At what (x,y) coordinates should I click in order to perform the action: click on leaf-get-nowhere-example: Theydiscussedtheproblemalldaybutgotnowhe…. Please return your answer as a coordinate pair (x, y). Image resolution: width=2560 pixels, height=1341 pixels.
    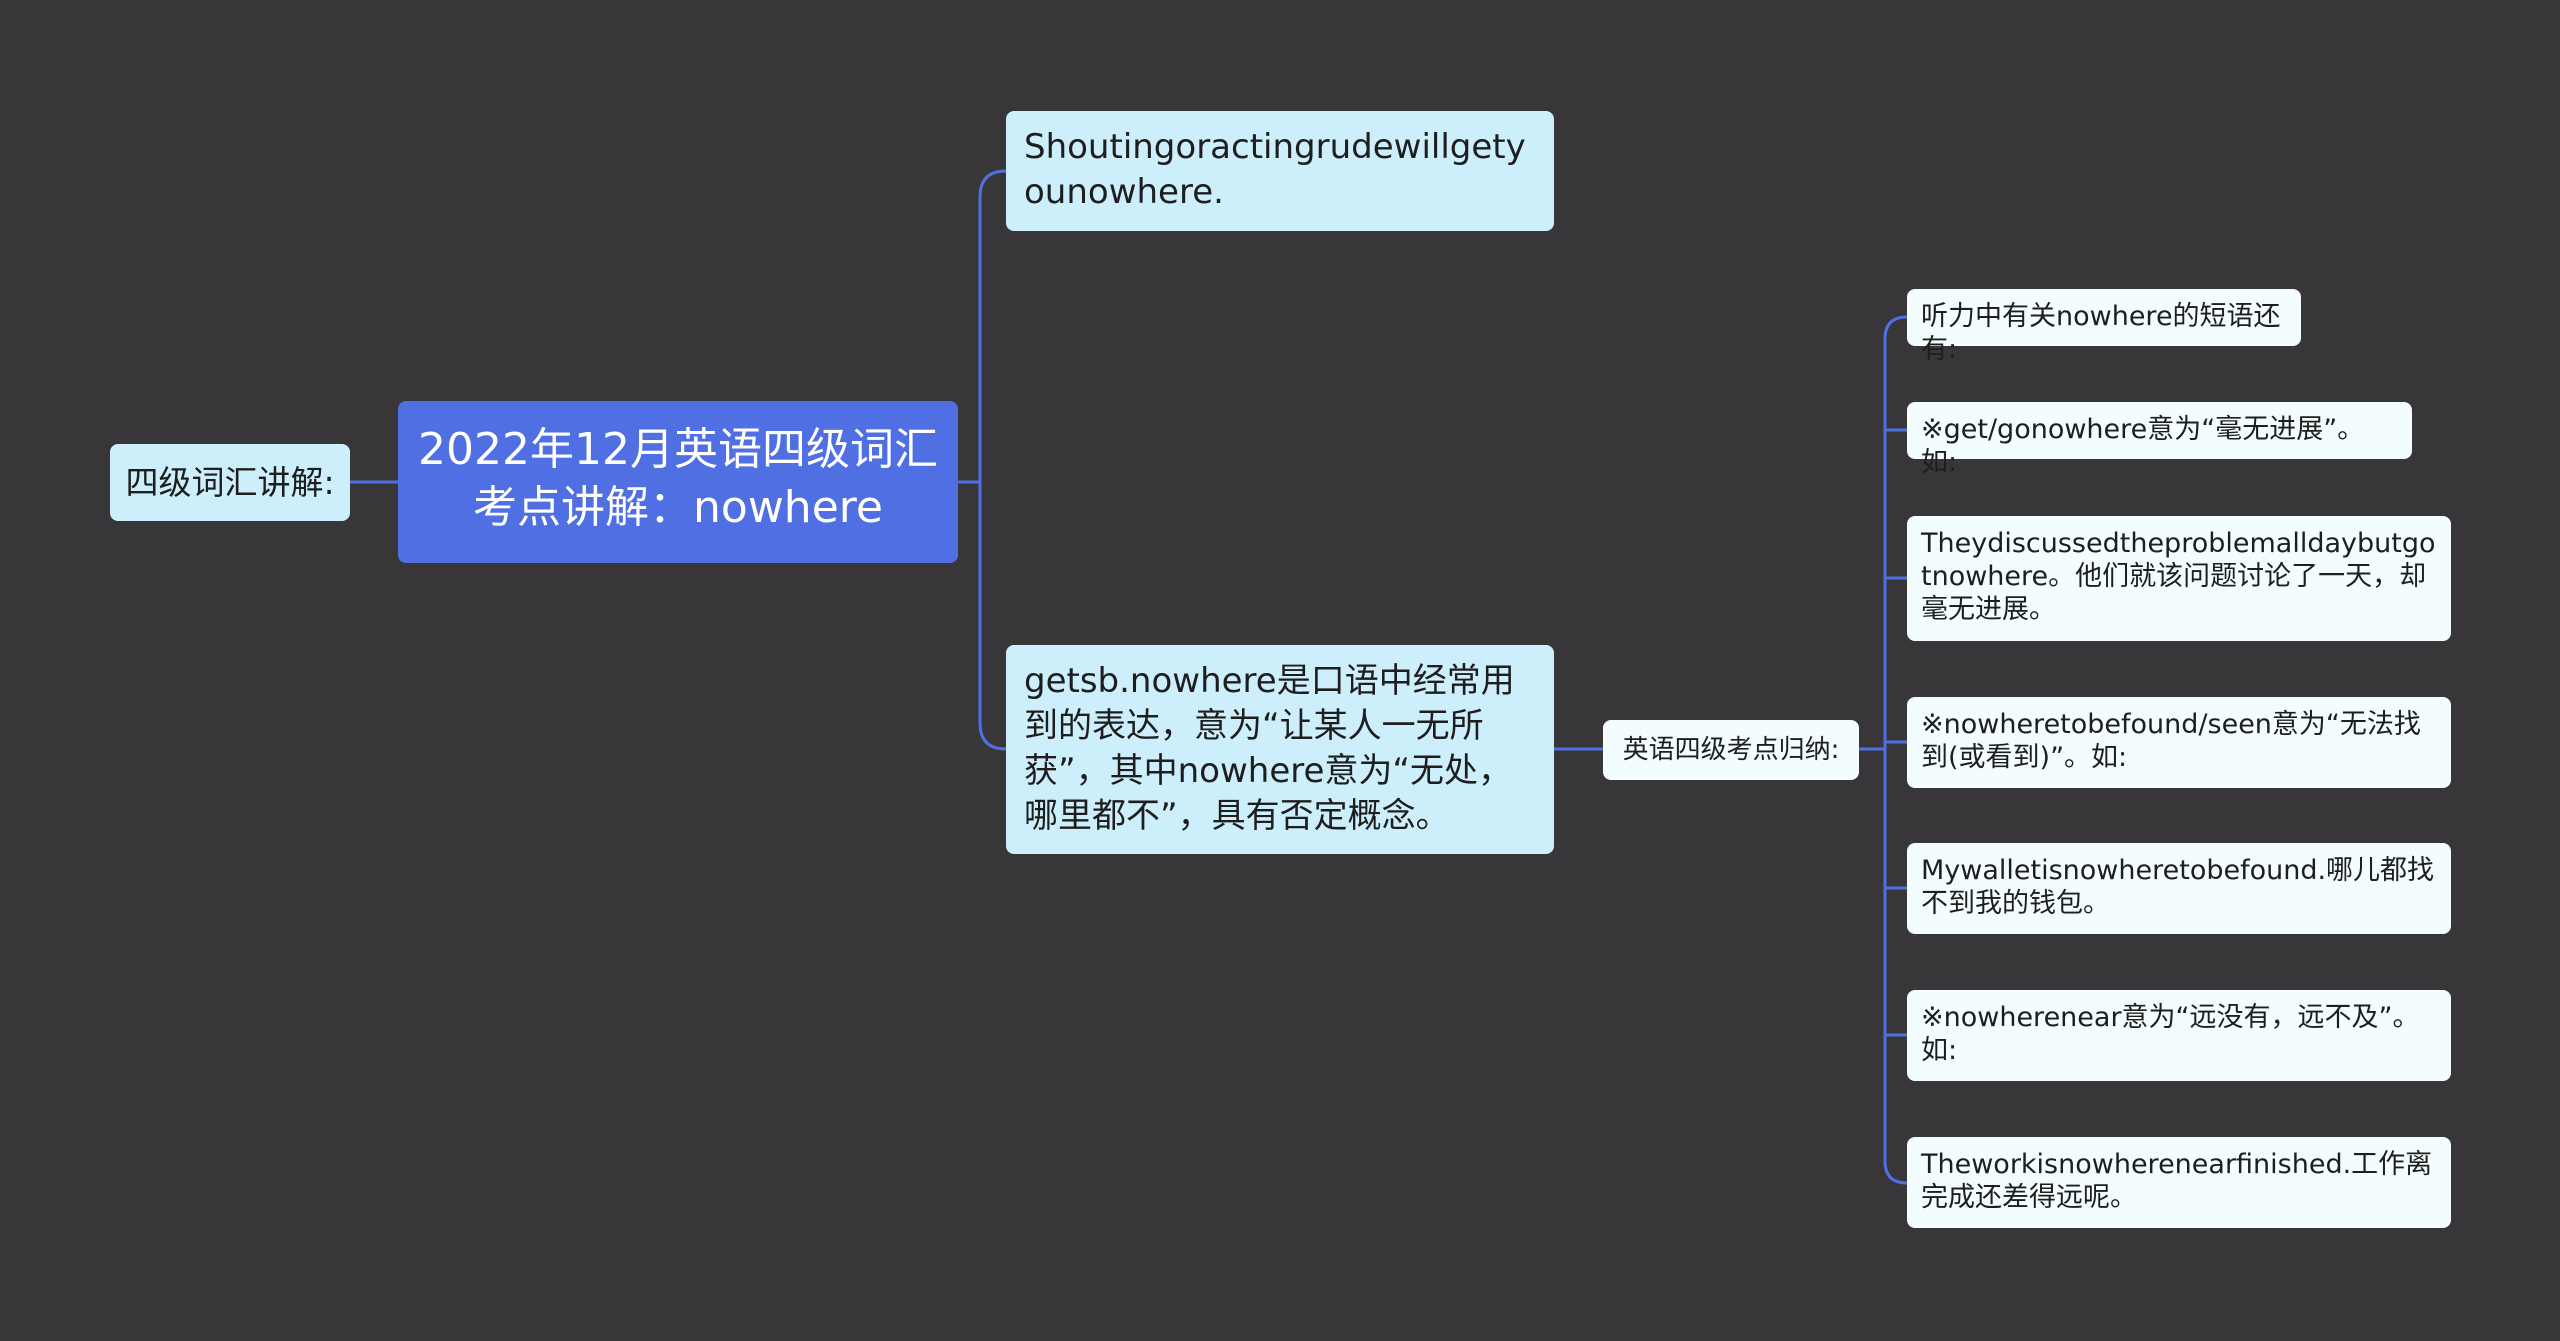
    Looking at the image, I should click on (2179, 578).